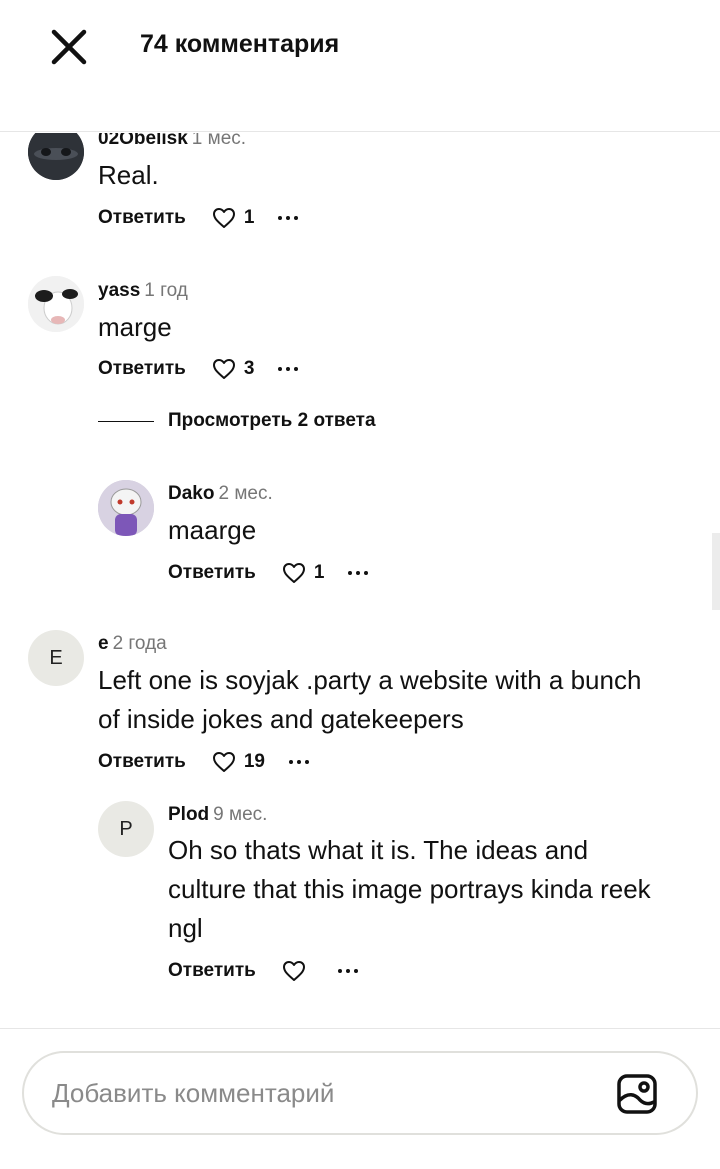 This screenshot has width=720, height=1169. I want to click on close-icon, so click(69, 47).